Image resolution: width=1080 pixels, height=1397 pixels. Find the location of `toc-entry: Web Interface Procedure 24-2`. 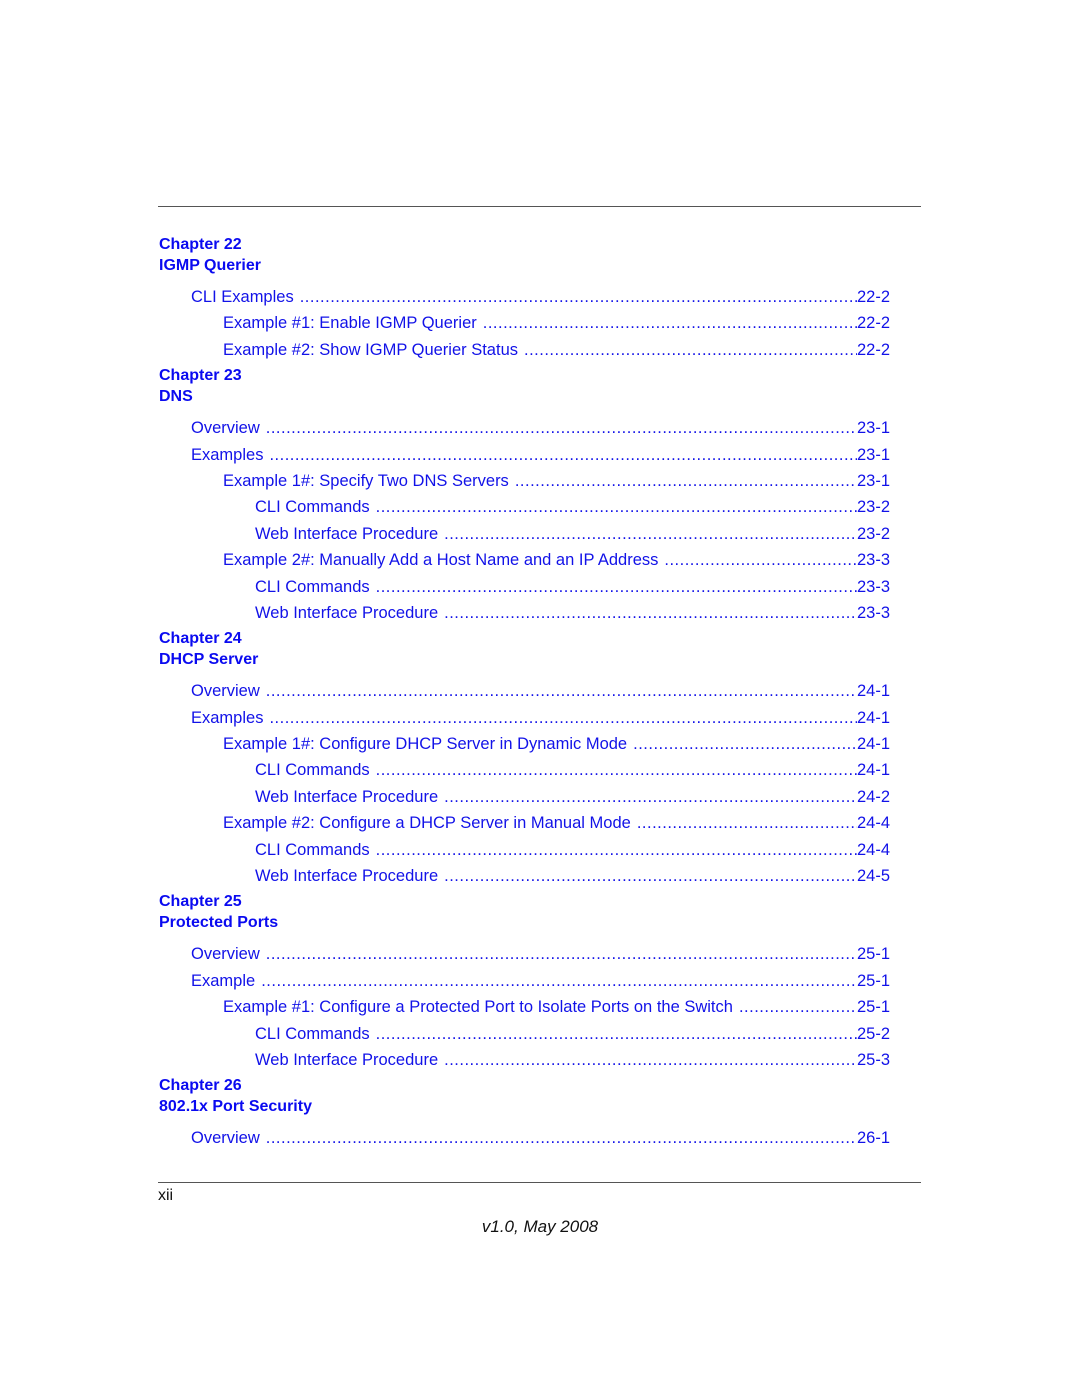

toc-entry: Web Interface Procedure 24-2 is located at coordinates (524, 797).